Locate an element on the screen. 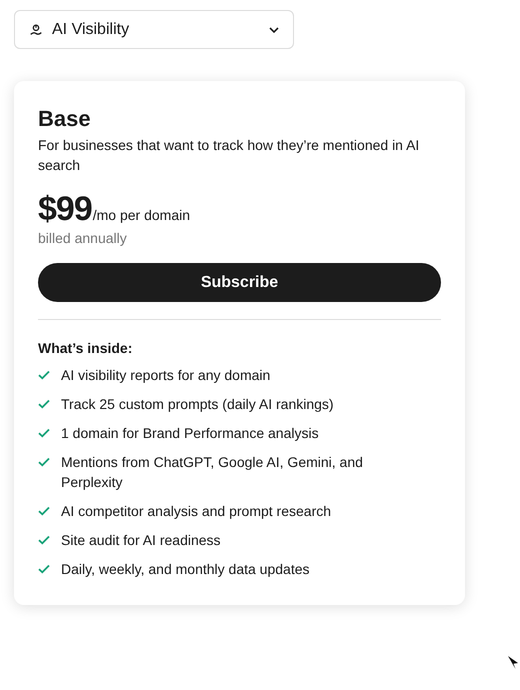 The image size is (520, 690). plan-title: Base is located at coordinates (65, 119).